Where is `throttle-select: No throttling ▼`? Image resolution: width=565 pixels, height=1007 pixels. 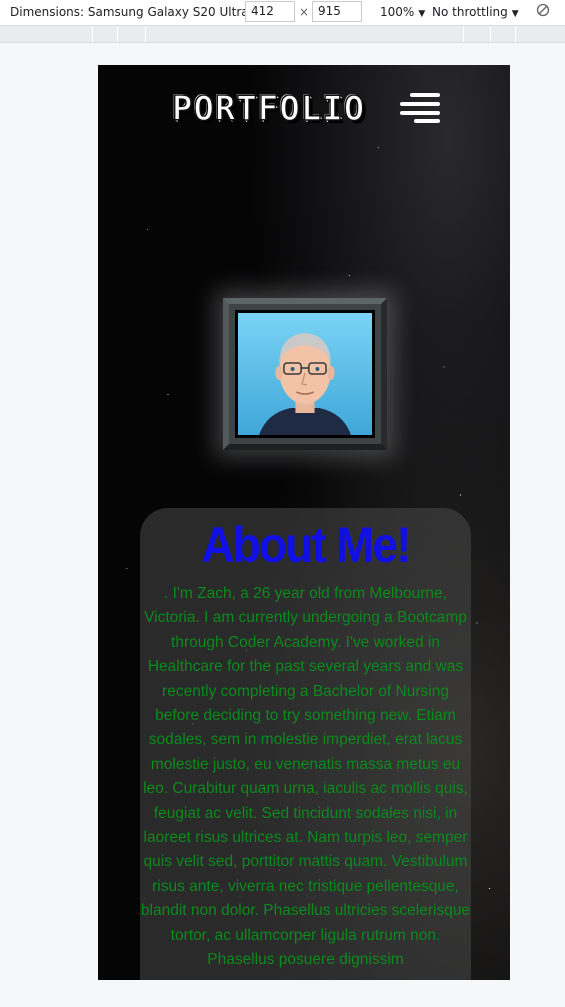
throttle-select: No throttling ▼ is located at coordinates (475, 12).